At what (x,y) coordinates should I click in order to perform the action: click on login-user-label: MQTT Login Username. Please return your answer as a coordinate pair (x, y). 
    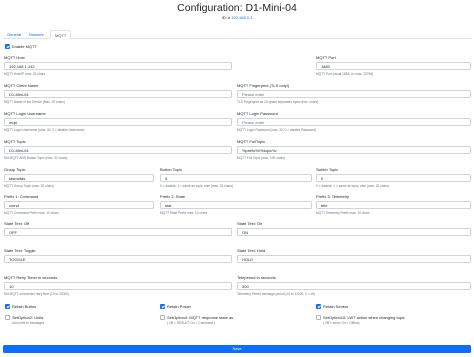
    Looking at the image, I should click on (25, 113).